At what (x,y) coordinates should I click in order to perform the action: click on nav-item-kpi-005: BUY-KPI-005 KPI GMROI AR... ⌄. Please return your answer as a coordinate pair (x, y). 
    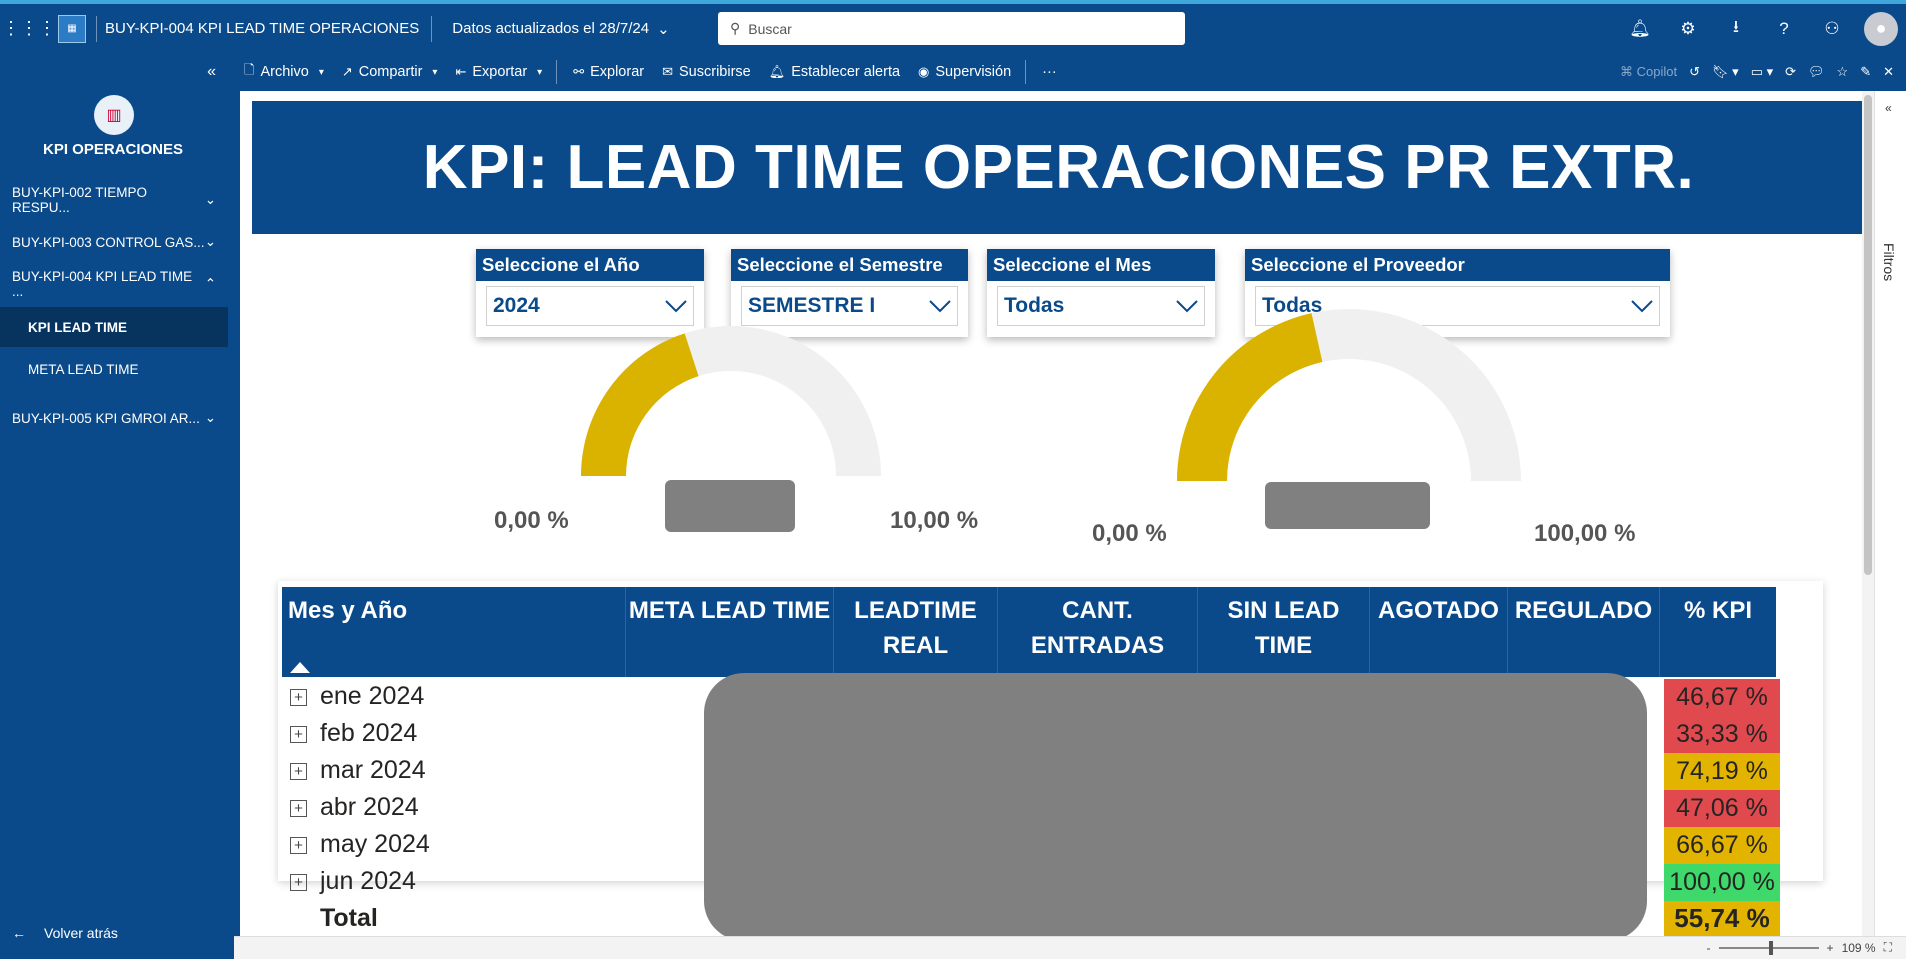
    Looking at the image, I should click on (114, 418).